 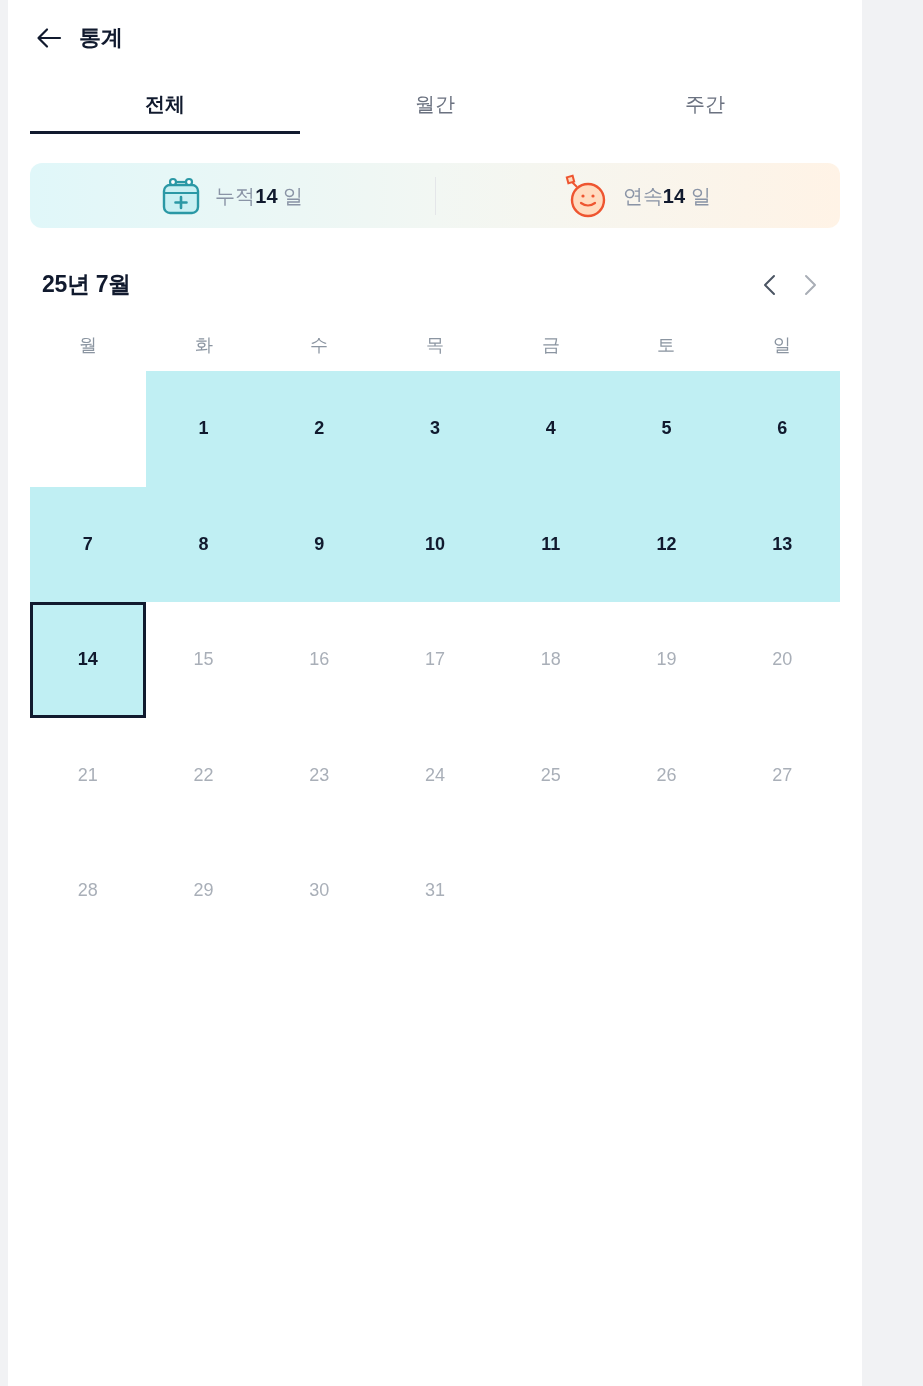 I want to click on weekday-label: 금, so click(x=550, y=345).